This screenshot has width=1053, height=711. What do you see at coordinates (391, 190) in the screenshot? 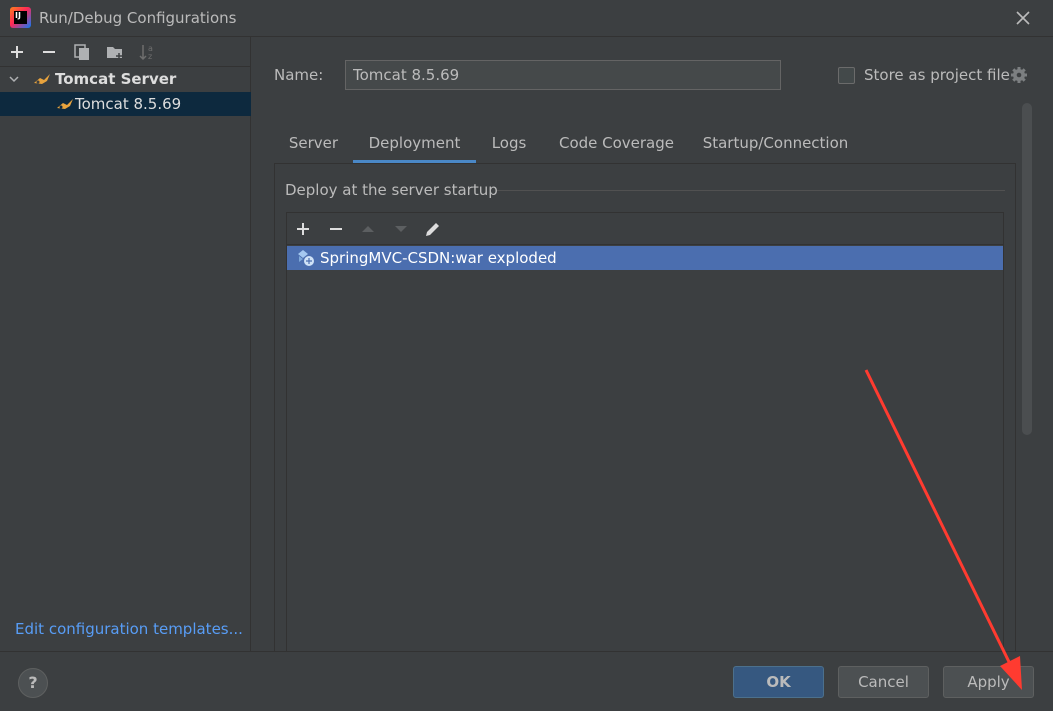
I see `deploy-section-label: Deploy at the server startup` at bounding box center [391, 190].